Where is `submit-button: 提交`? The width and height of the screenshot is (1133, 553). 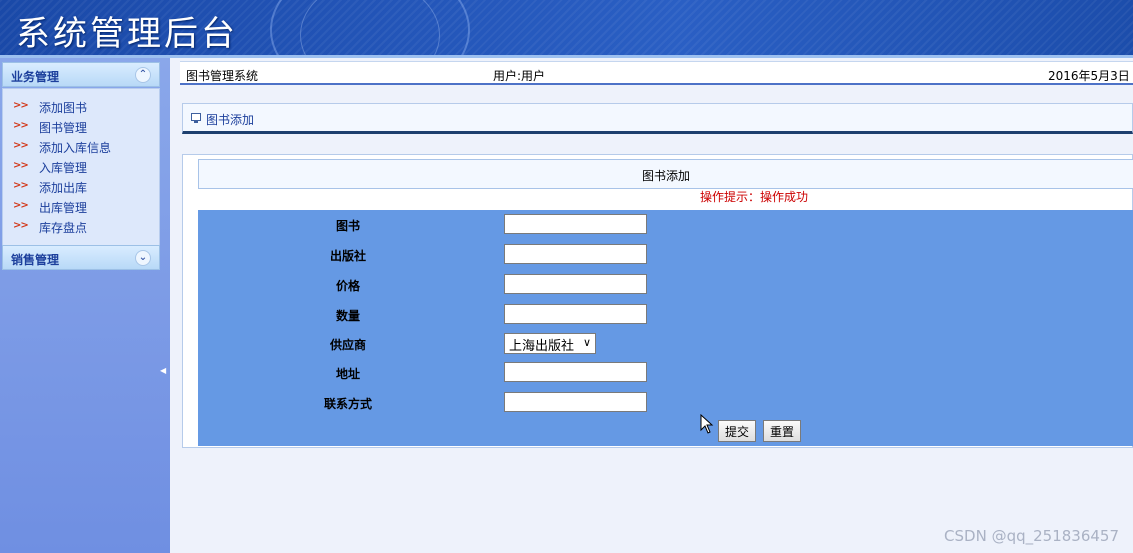 submit-button: 提交 is located at coordinates (737, 431).